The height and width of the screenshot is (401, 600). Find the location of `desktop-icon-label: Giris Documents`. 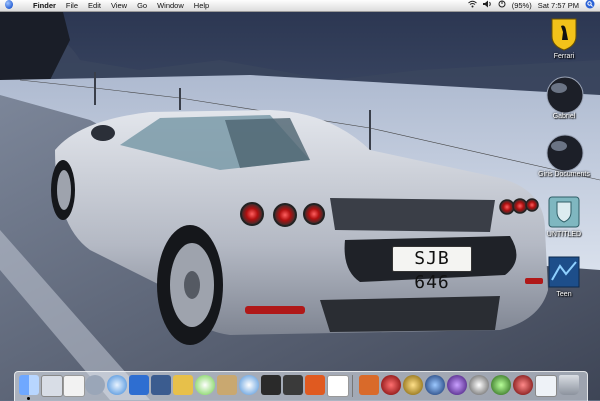

desktop-icon-label: Giris Documents is located at coordinates (564, 174).